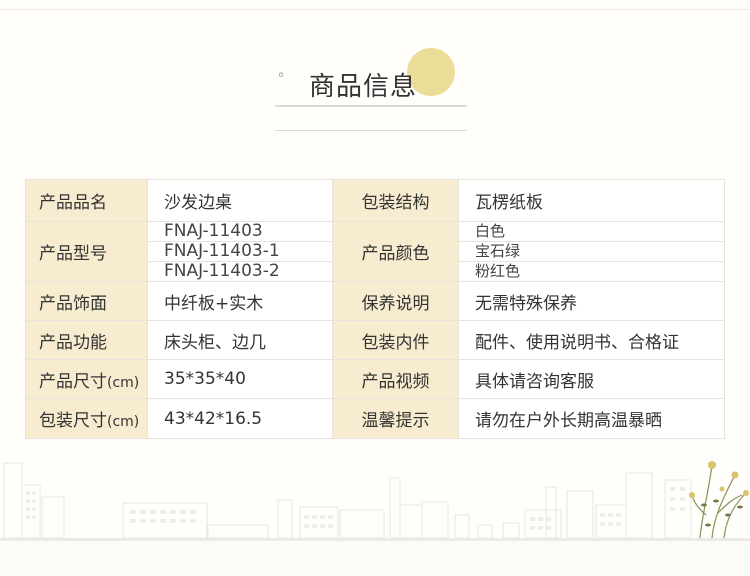 The height and width of the screenshot is (576, 750). Describe the element at coordinates (591, 340) in the screenshot. I see `value-package-contents: 配件、使用说明书、合格证` at that location.